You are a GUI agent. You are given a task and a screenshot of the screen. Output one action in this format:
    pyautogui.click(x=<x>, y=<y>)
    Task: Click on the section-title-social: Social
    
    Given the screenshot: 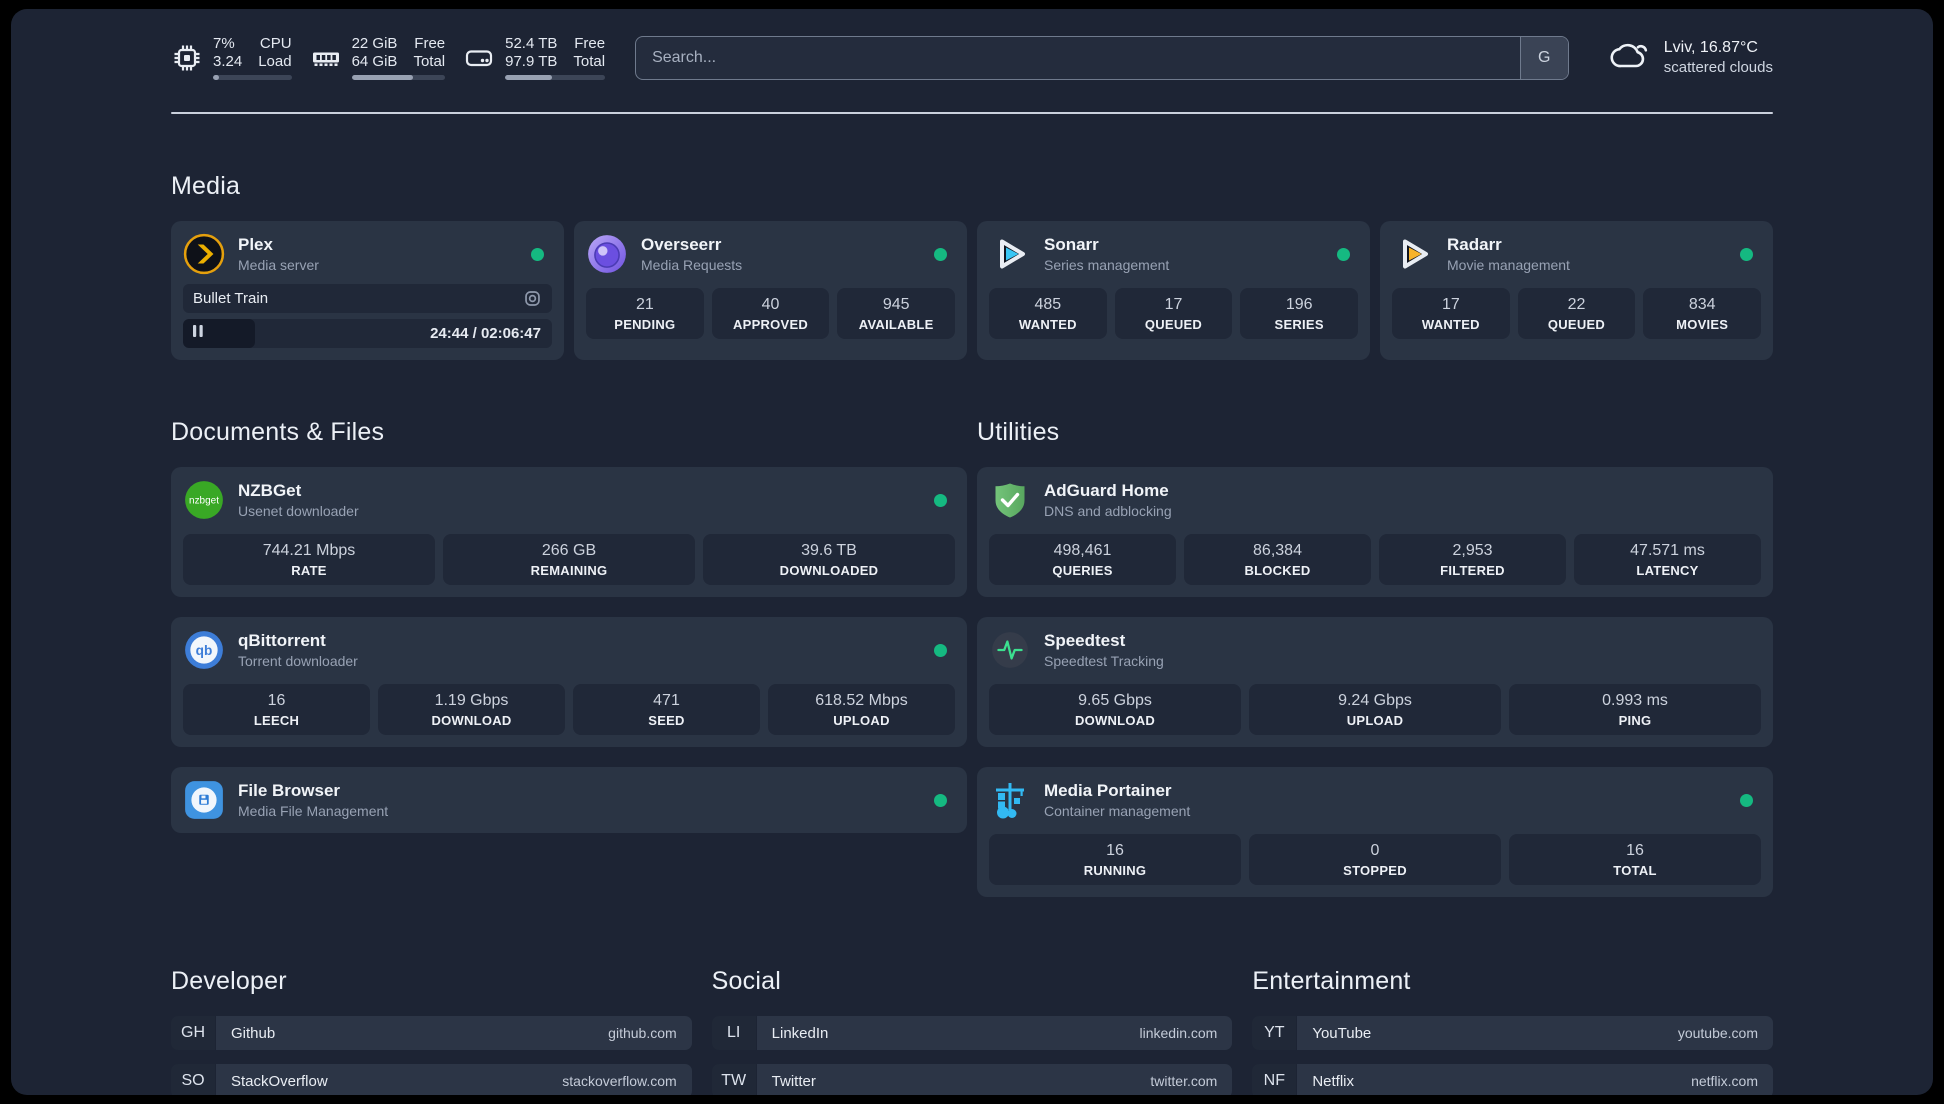 What is the action you would take?
    pyautogui.click(x=746, y=981)
    